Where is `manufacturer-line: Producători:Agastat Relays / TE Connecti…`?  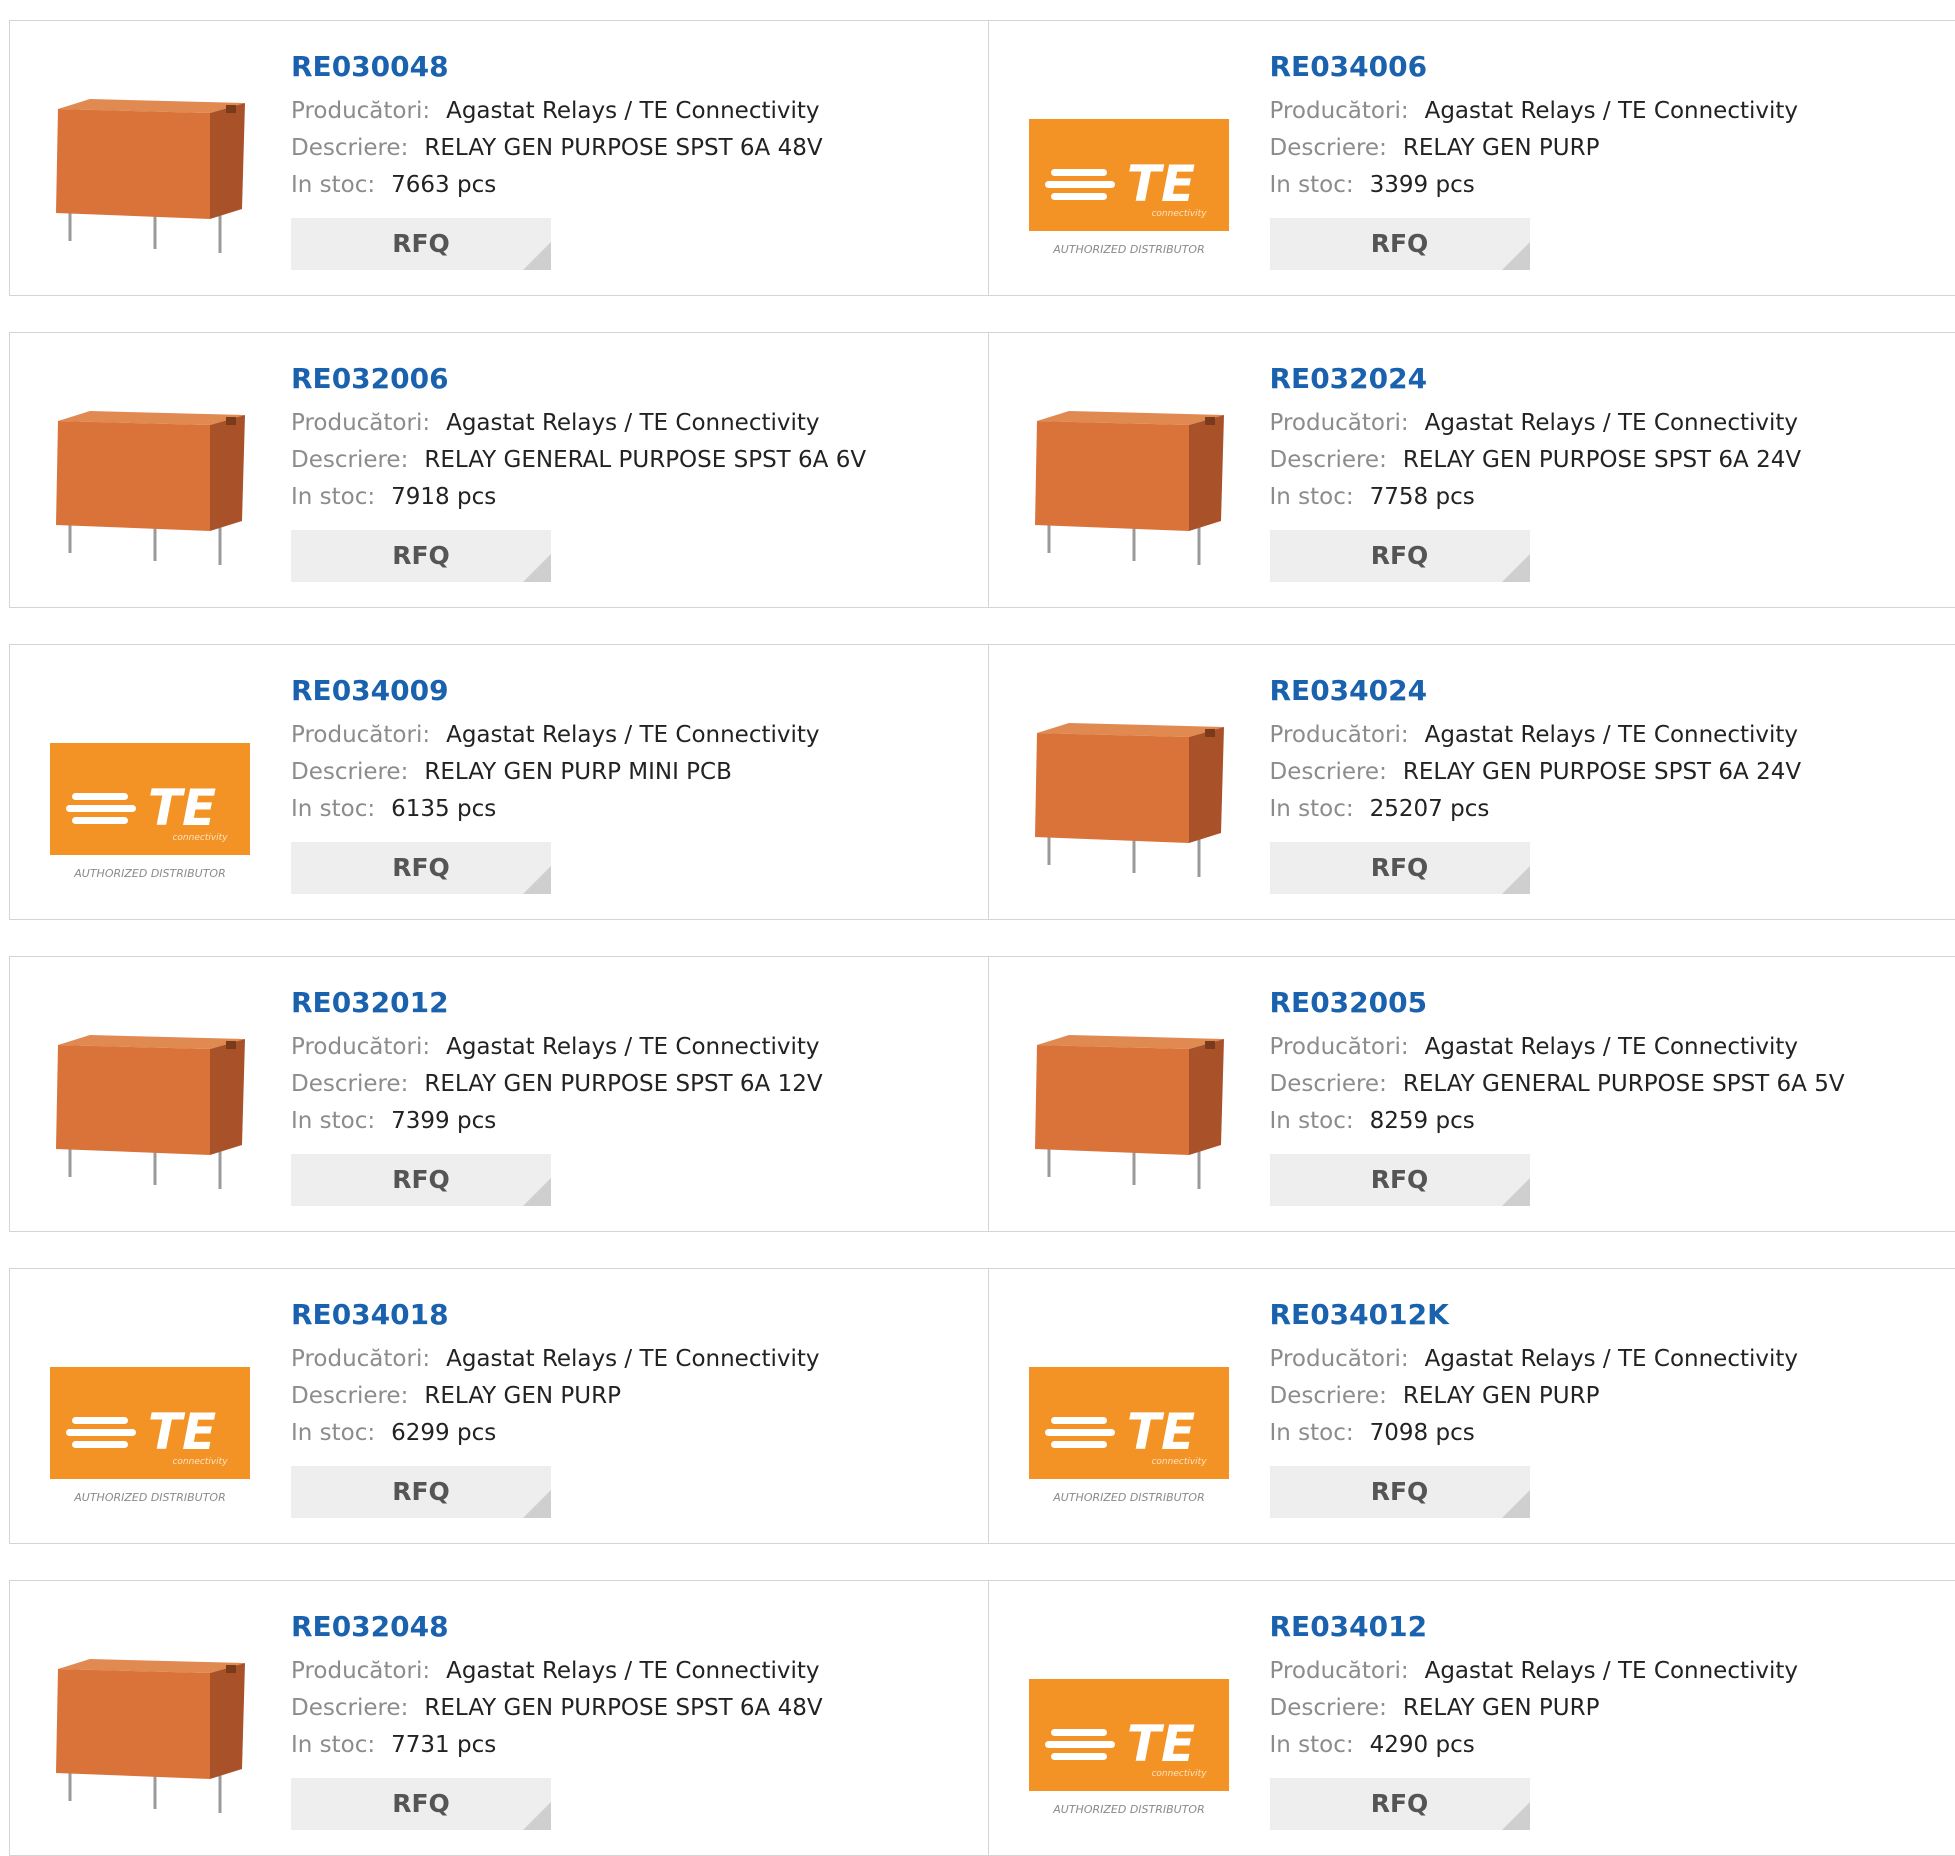 manufacturer-line: Producători:Agastat Relays / TE Connecti… is located at coordinates (1534, 1359).